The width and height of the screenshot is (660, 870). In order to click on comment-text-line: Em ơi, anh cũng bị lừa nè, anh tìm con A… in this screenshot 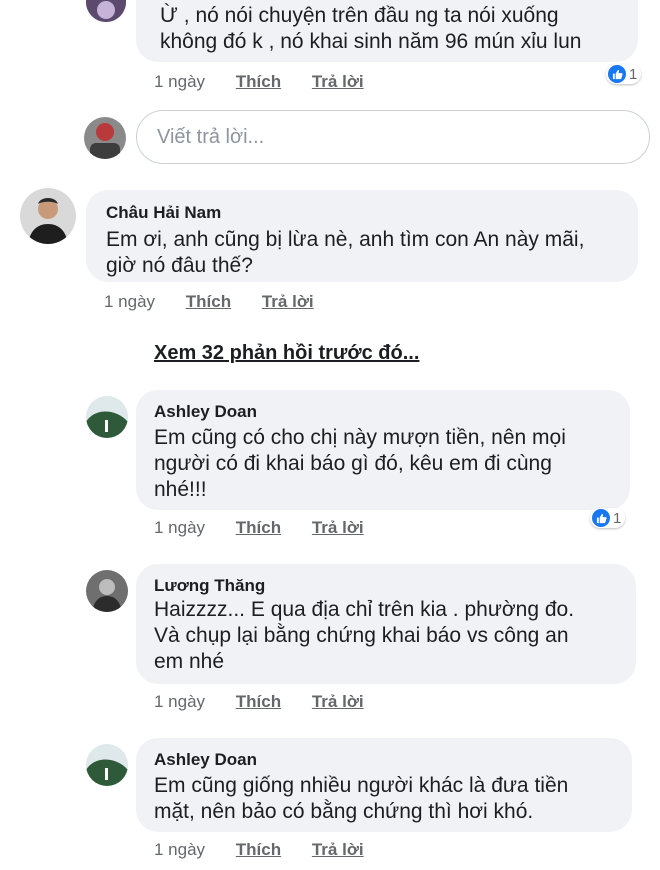, I will do `click(345, 239)`.